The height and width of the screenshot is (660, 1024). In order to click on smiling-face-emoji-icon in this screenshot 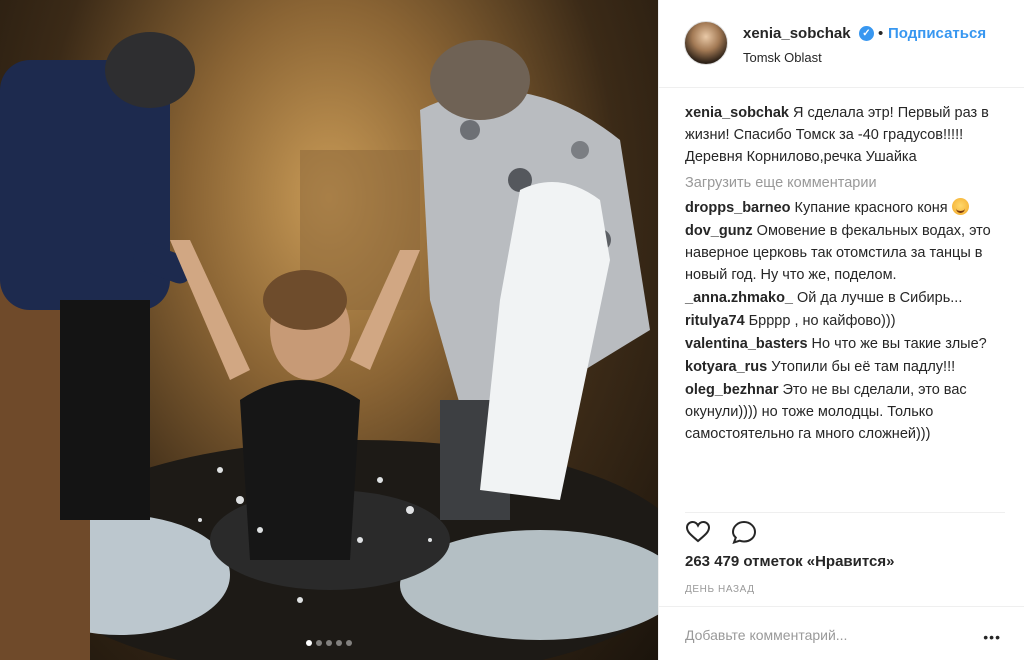, I will do `click(960, 206)`.